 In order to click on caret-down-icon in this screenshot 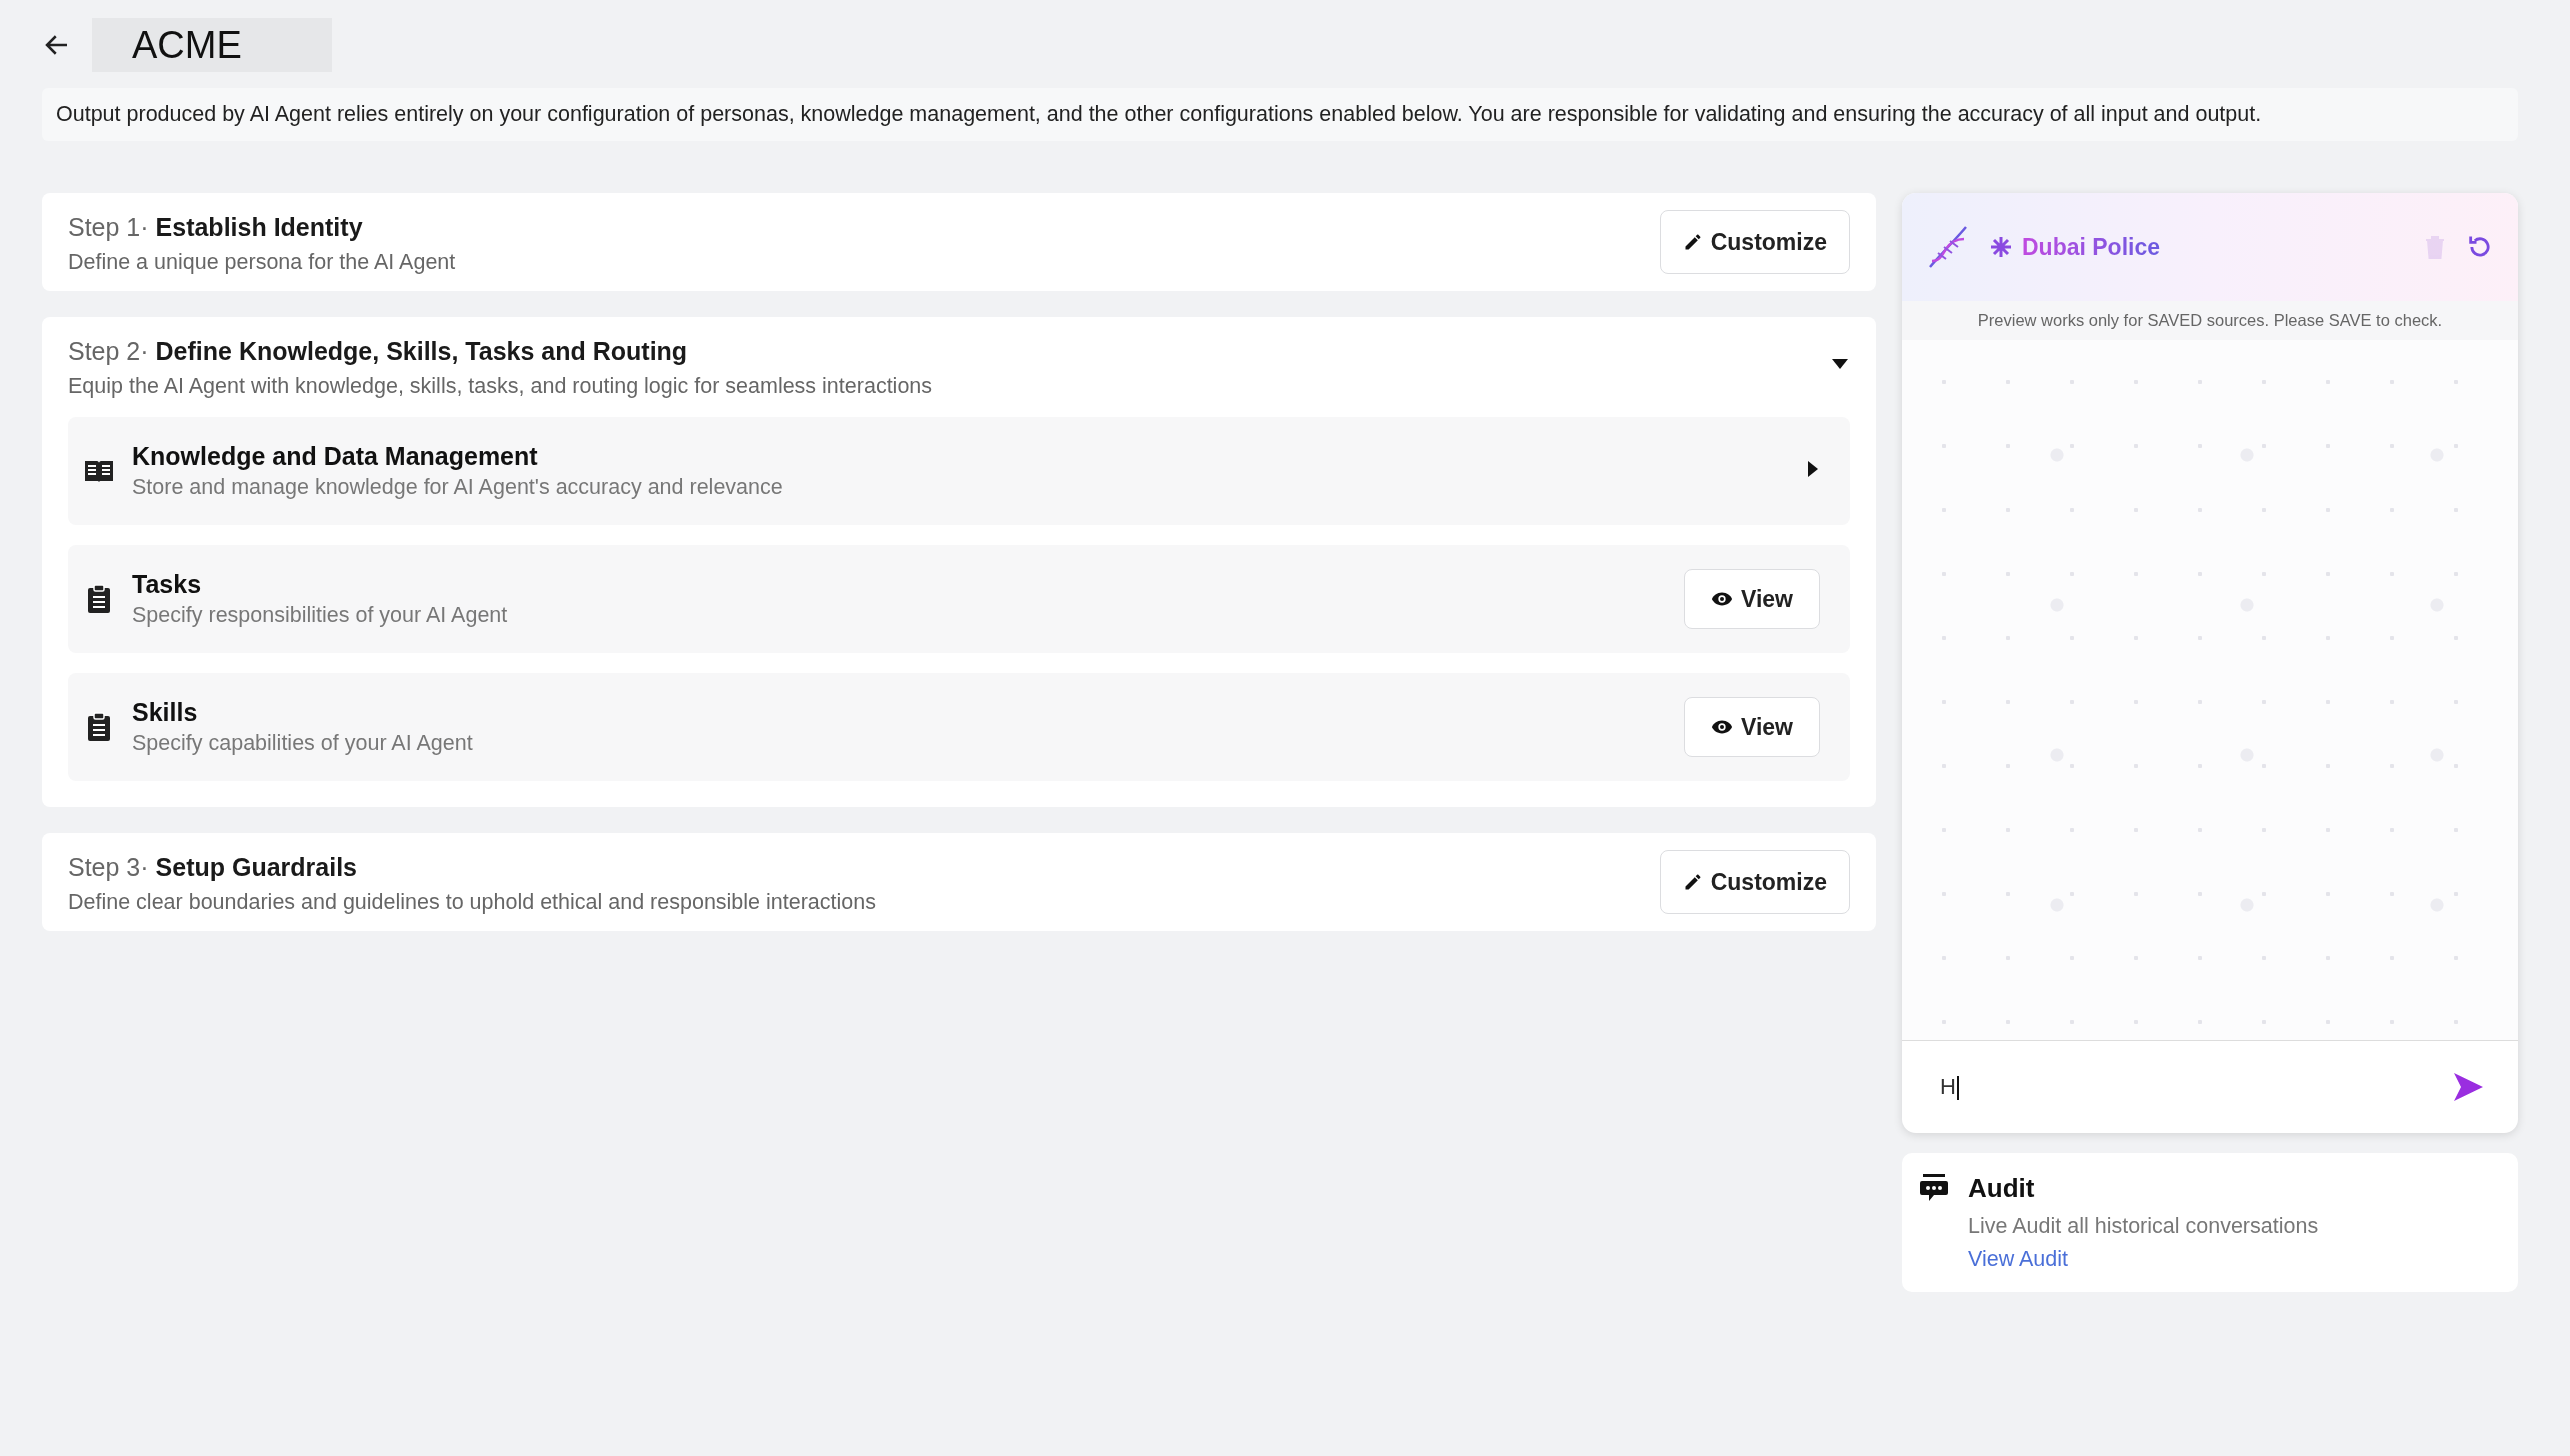, I will do `click(1840, 364)`.